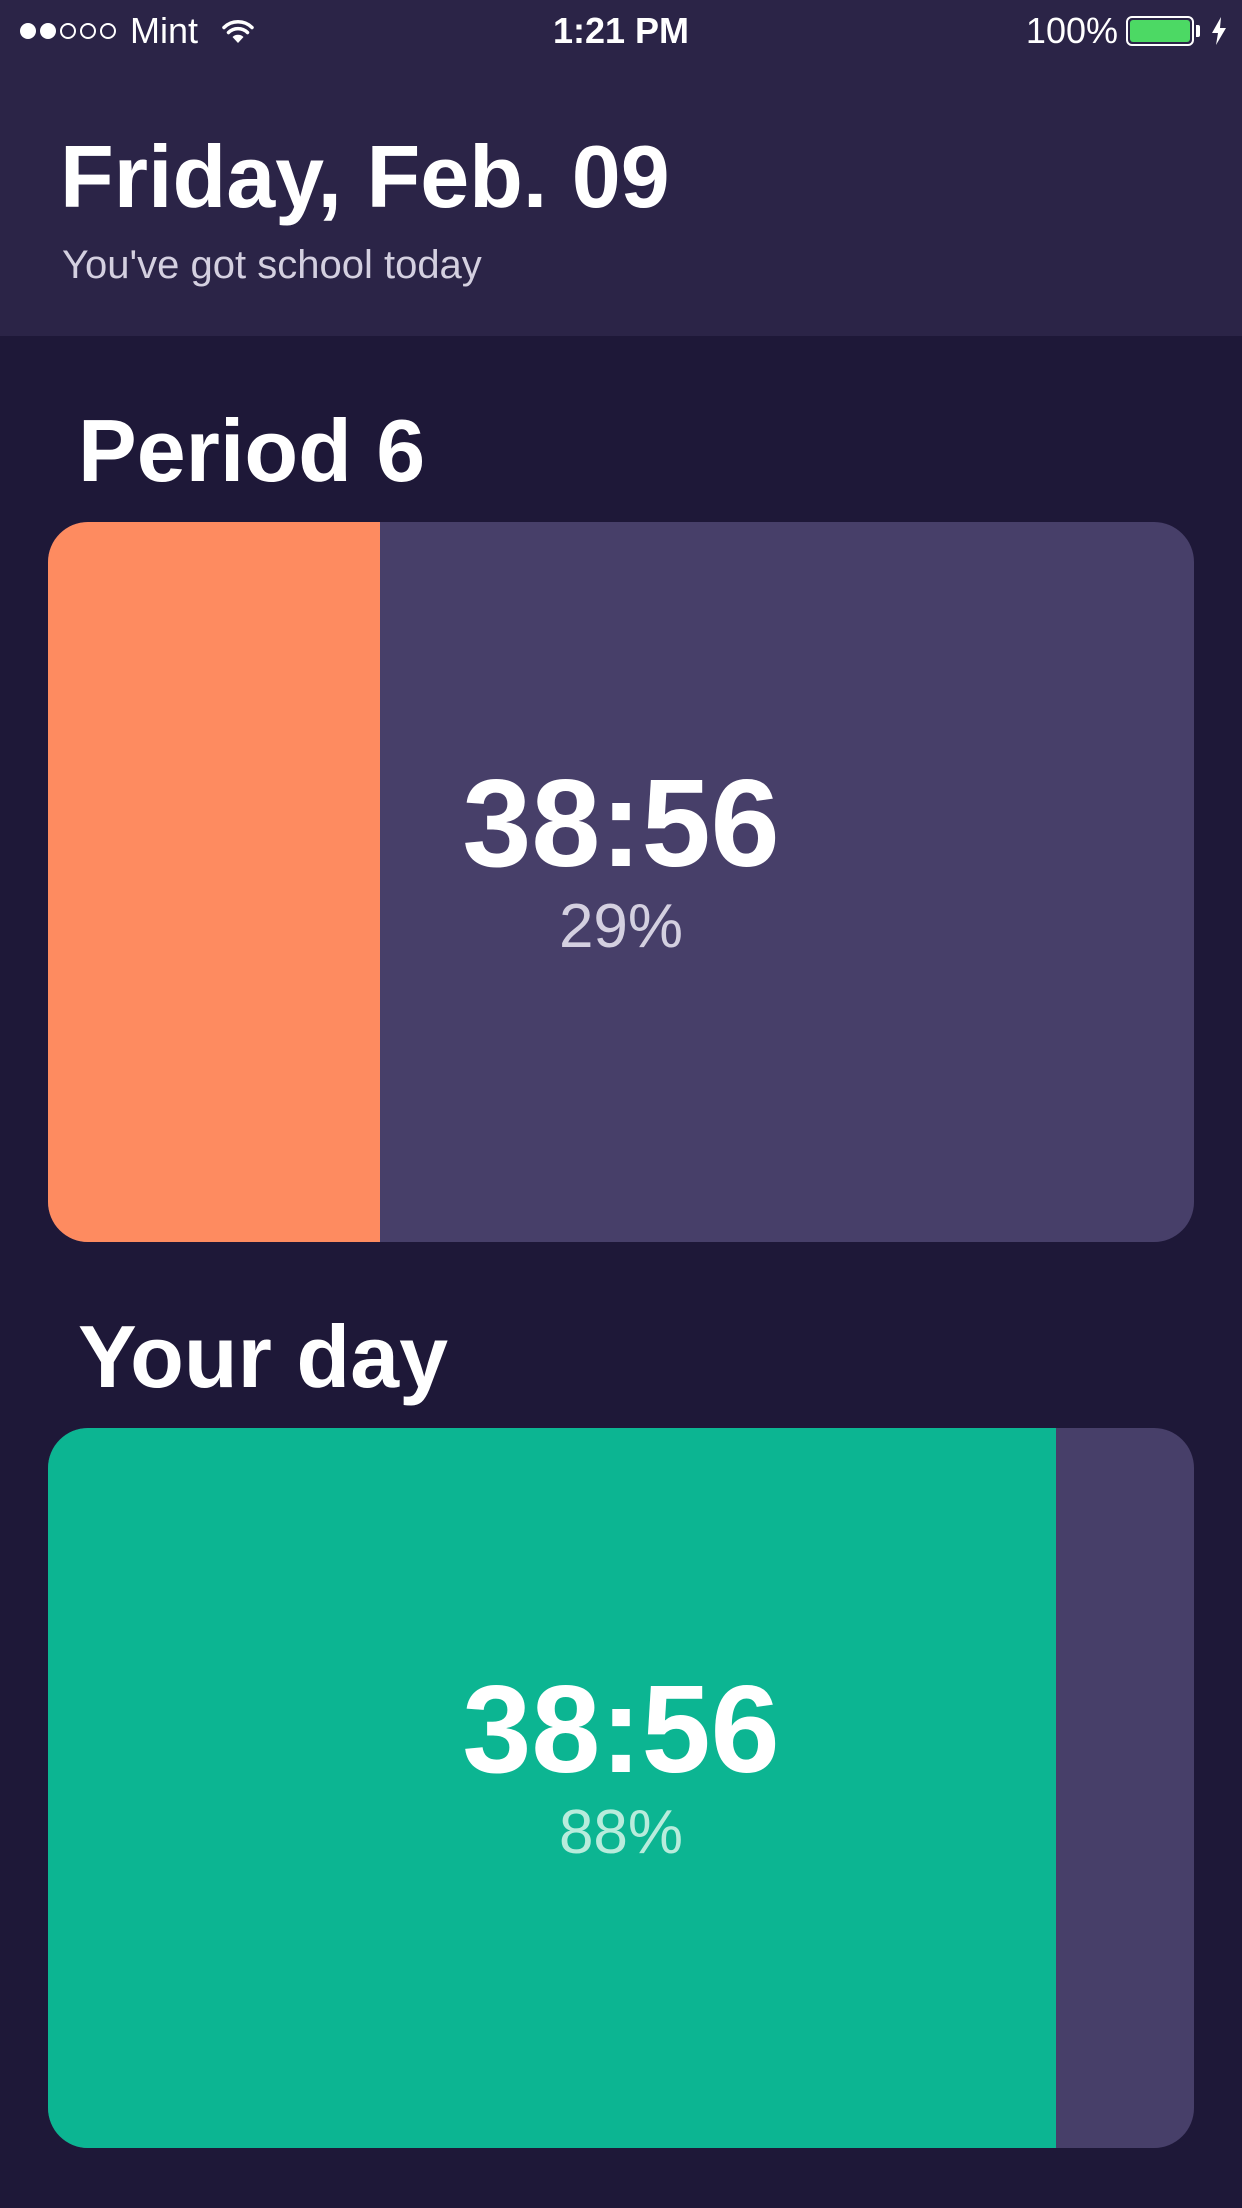 The image size is (1242, 2208). I want to click on day-percent: 88%, so click(621, 1832).